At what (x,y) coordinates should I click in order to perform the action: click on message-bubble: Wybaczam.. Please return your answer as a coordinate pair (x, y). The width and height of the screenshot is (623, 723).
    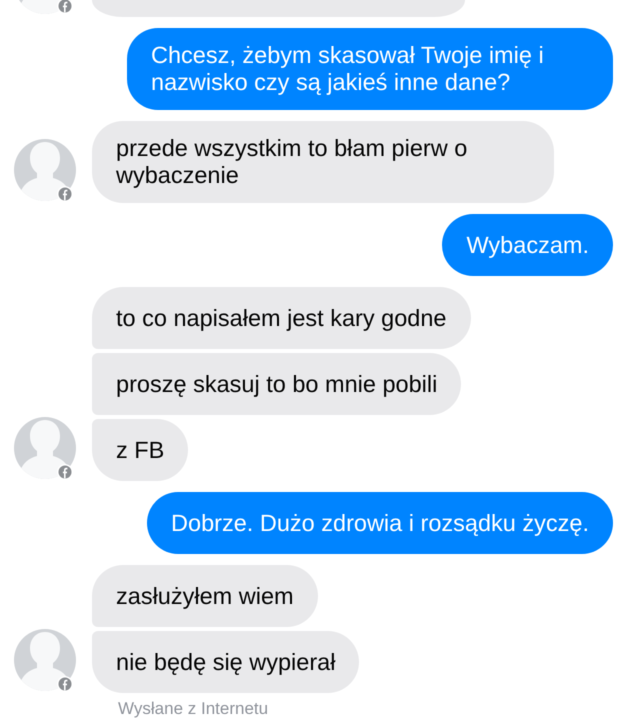
    Looking at the image, I should click on (527, 245).